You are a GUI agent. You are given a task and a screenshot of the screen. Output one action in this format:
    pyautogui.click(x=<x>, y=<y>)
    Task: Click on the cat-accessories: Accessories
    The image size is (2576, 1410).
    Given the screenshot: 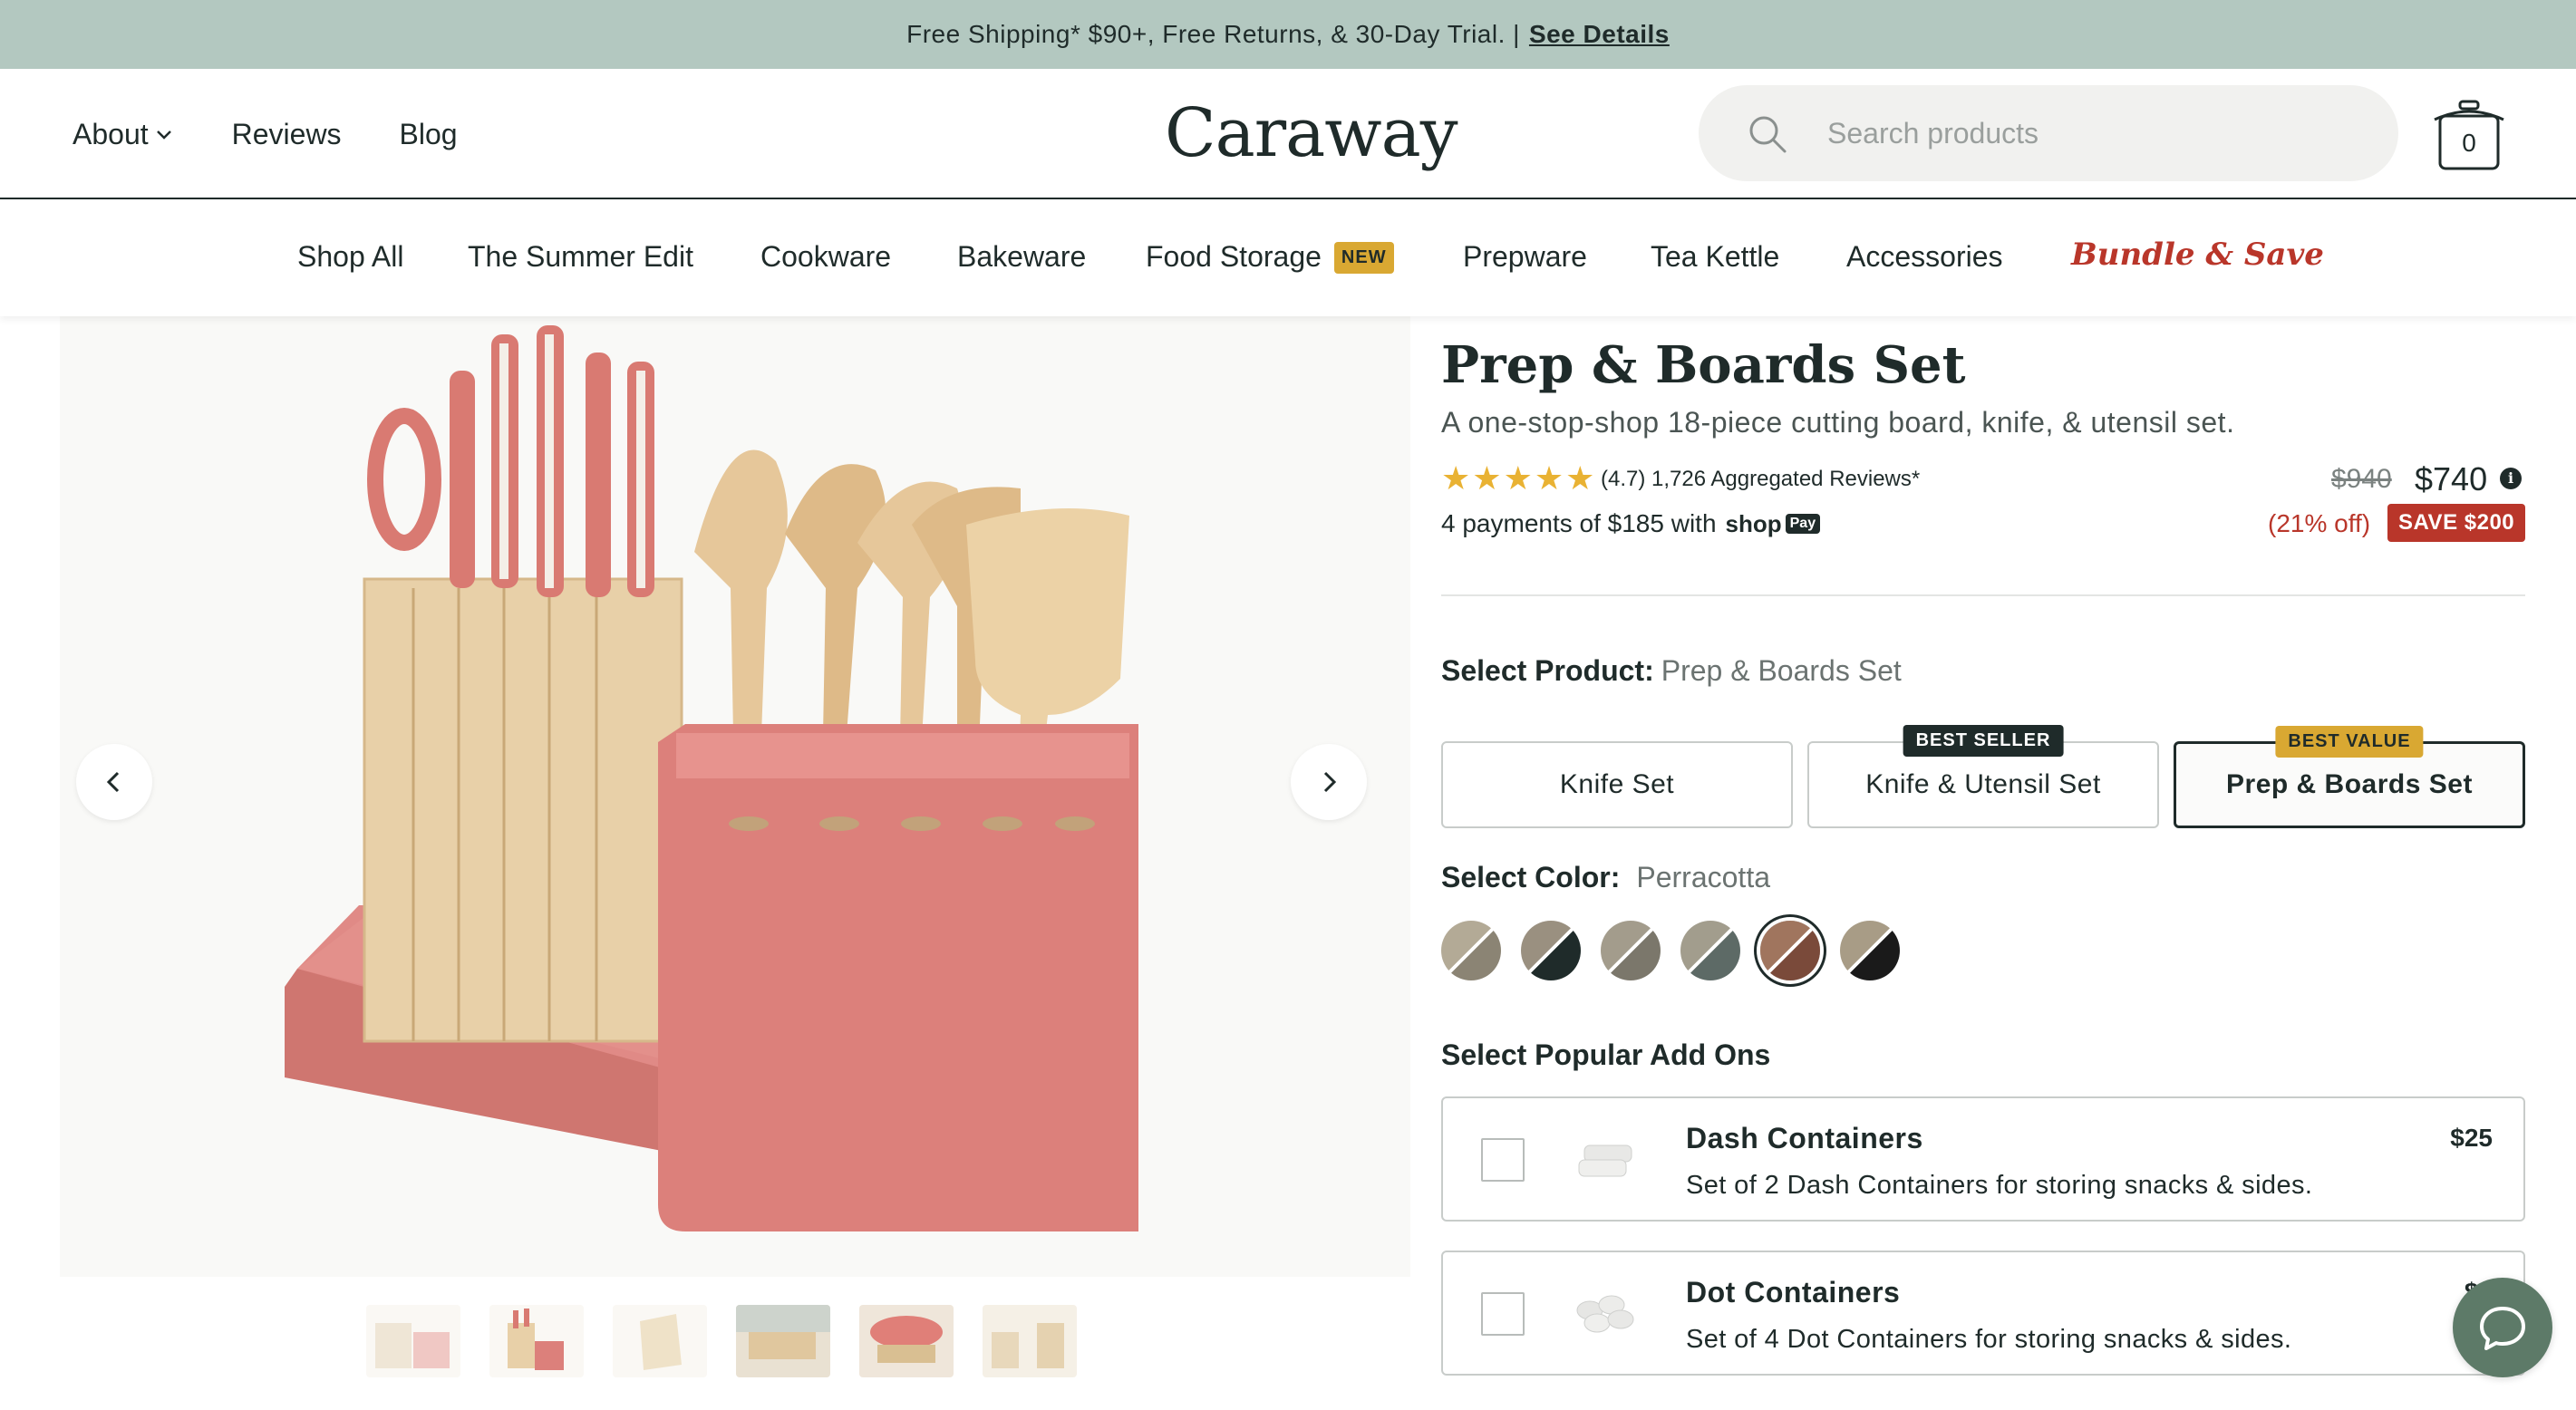 What is the action you would take?
    pyautogui.click(x=1924, y=257)
    